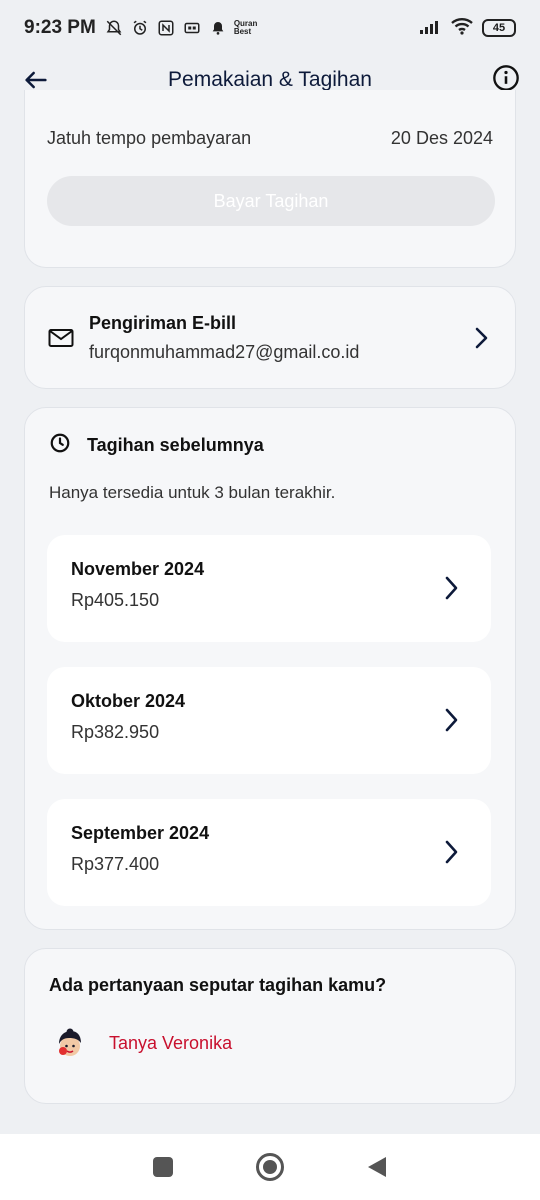 The width and height of the screenshot is (540, 1200). I want to click on bill-amount: Rp405.150, so click(115, 600).